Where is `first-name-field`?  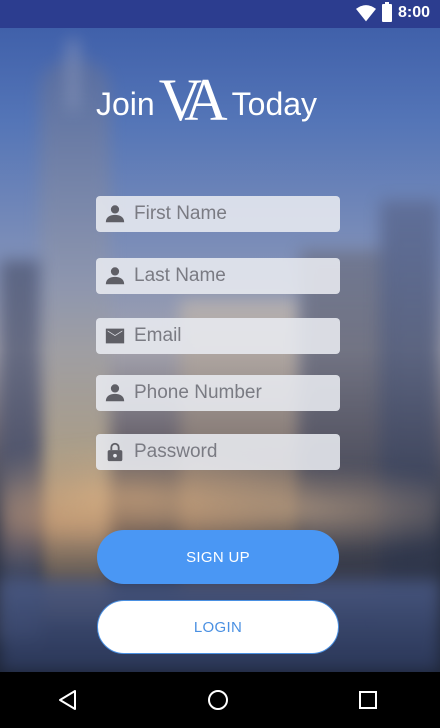
first-name-field is located at coordinates (218, 214).